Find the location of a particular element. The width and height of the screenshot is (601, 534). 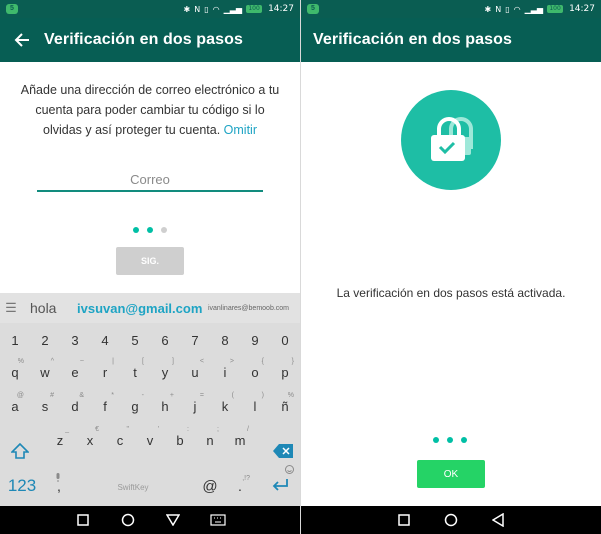

skip-link: Omitir is located at coordinates (240, 130).